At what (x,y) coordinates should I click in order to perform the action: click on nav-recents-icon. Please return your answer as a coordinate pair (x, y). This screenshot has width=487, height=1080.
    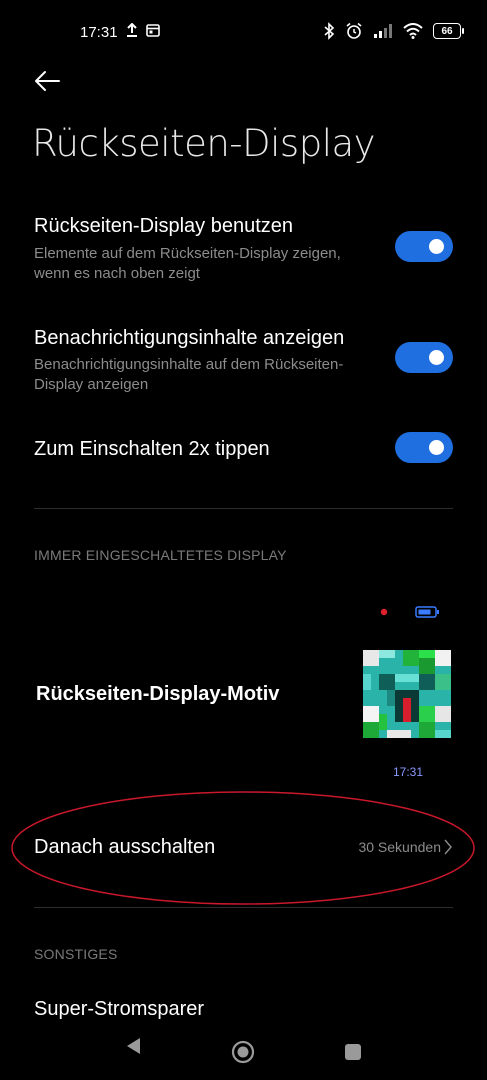
    Looking at the image, I should click on (353, 1052).